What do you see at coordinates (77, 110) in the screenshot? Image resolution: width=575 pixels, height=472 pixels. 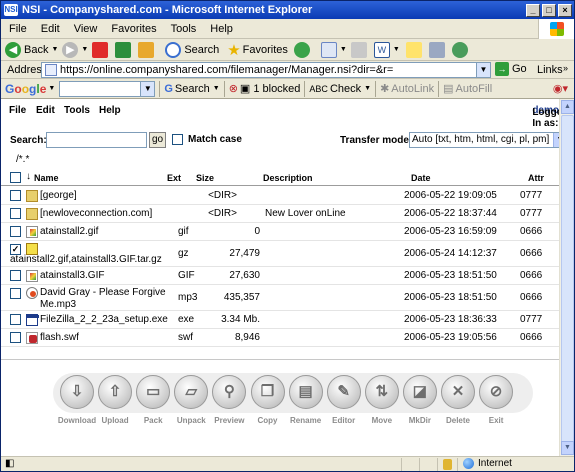 I see `app-menu-tools: Tools` at bounding box center [77, 110].